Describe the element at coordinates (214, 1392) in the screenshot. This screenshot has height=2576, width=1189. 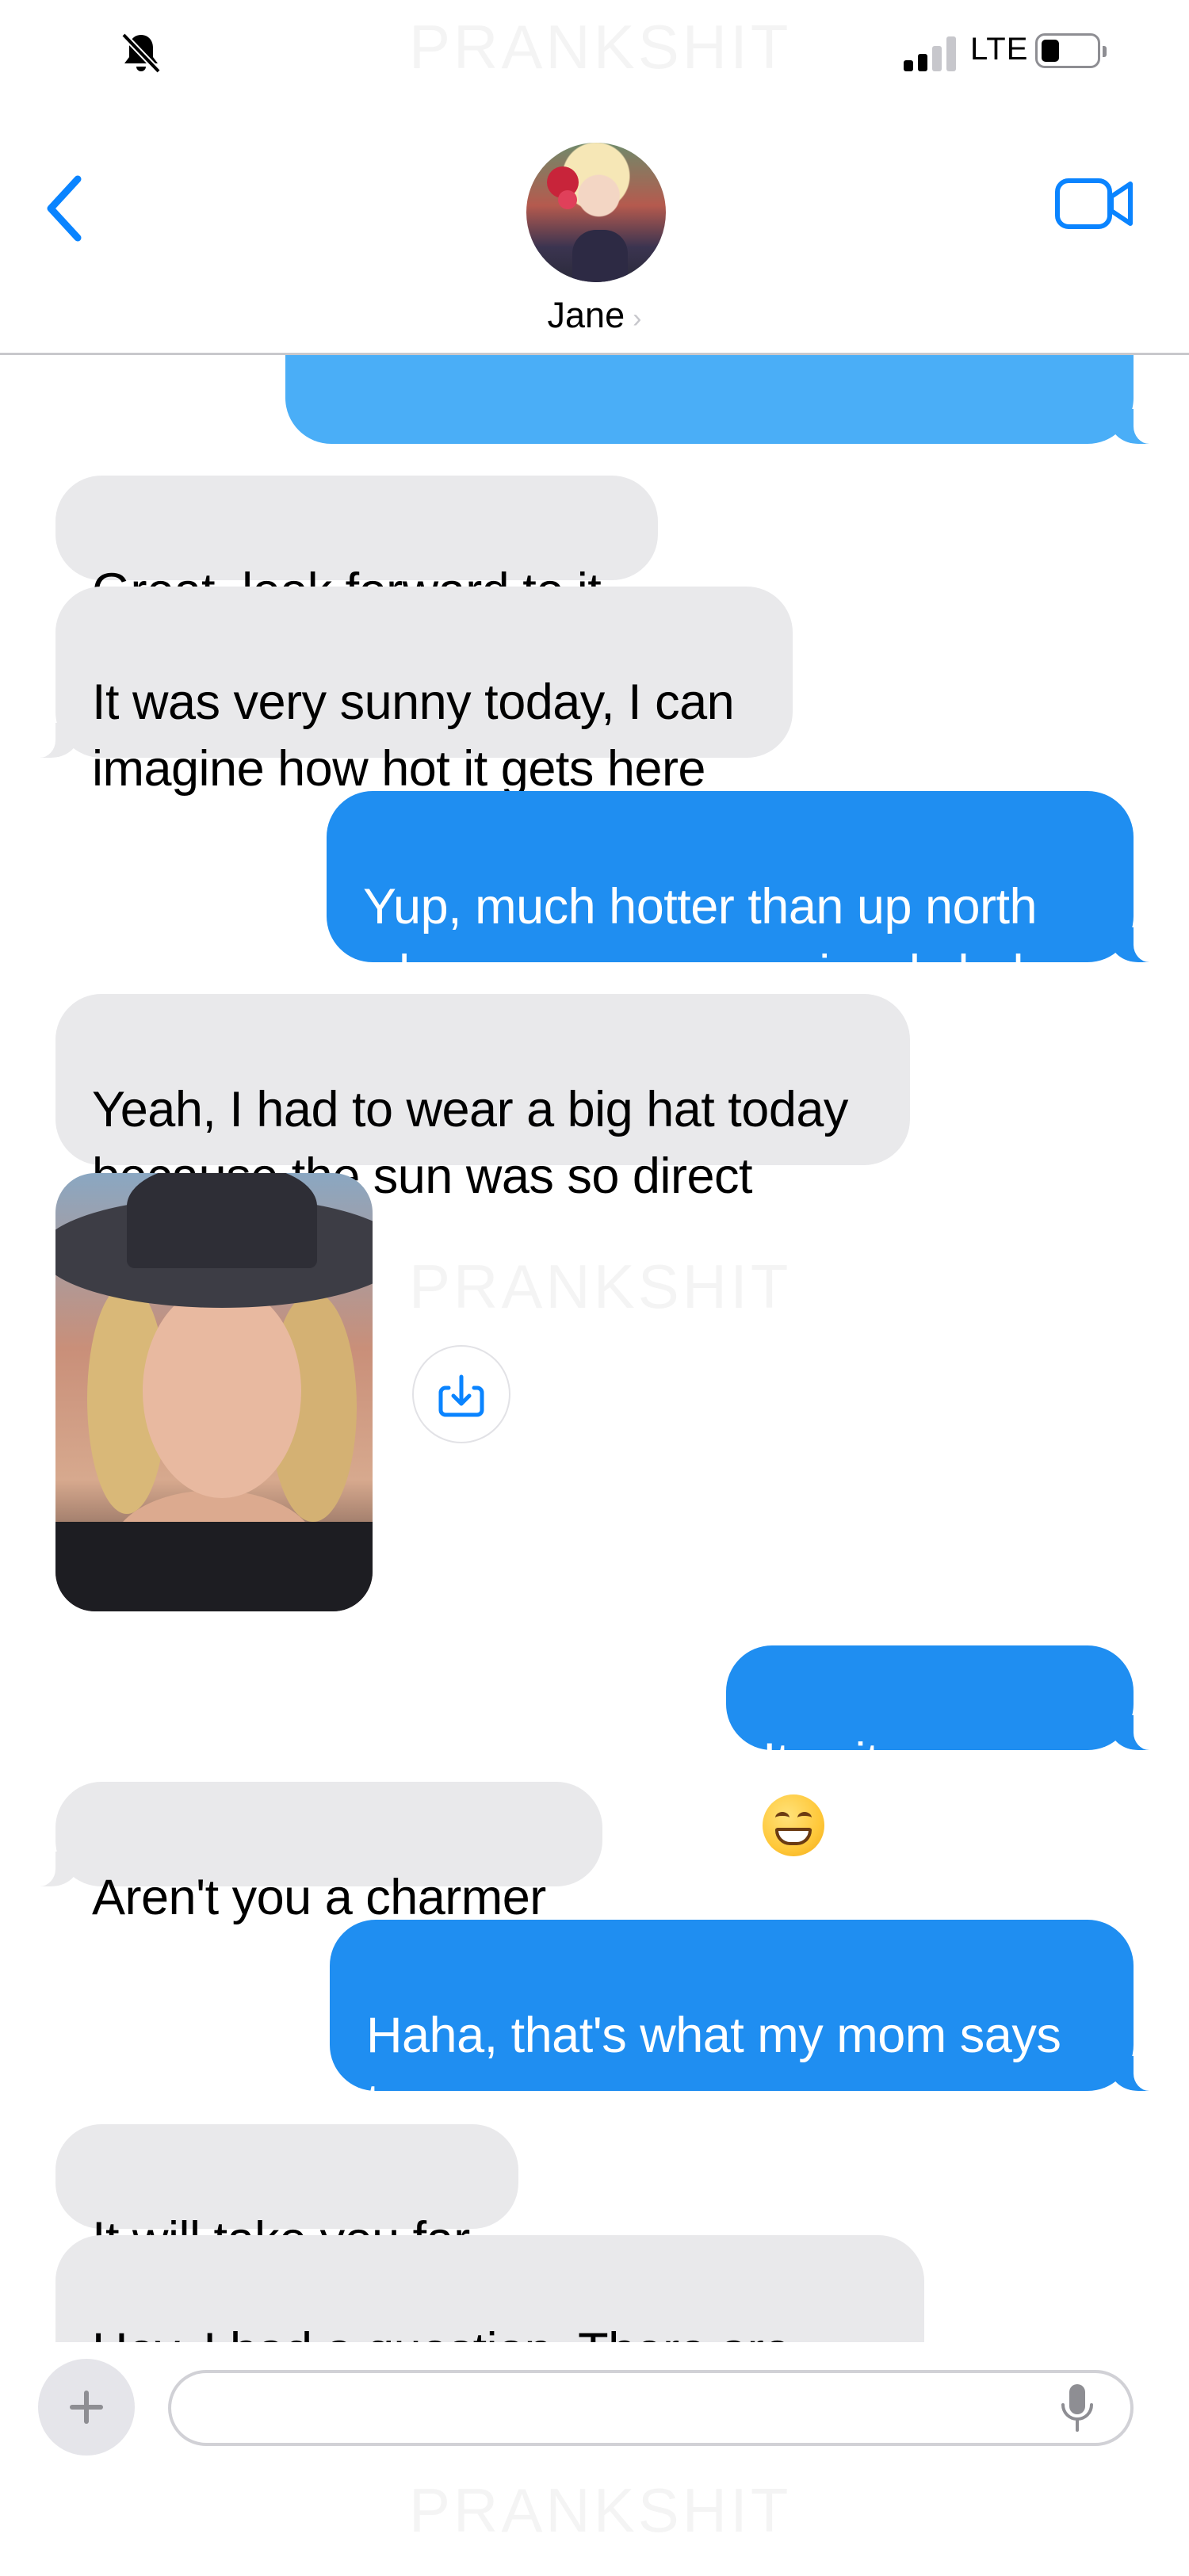
I see `photo-attachment` at that location.